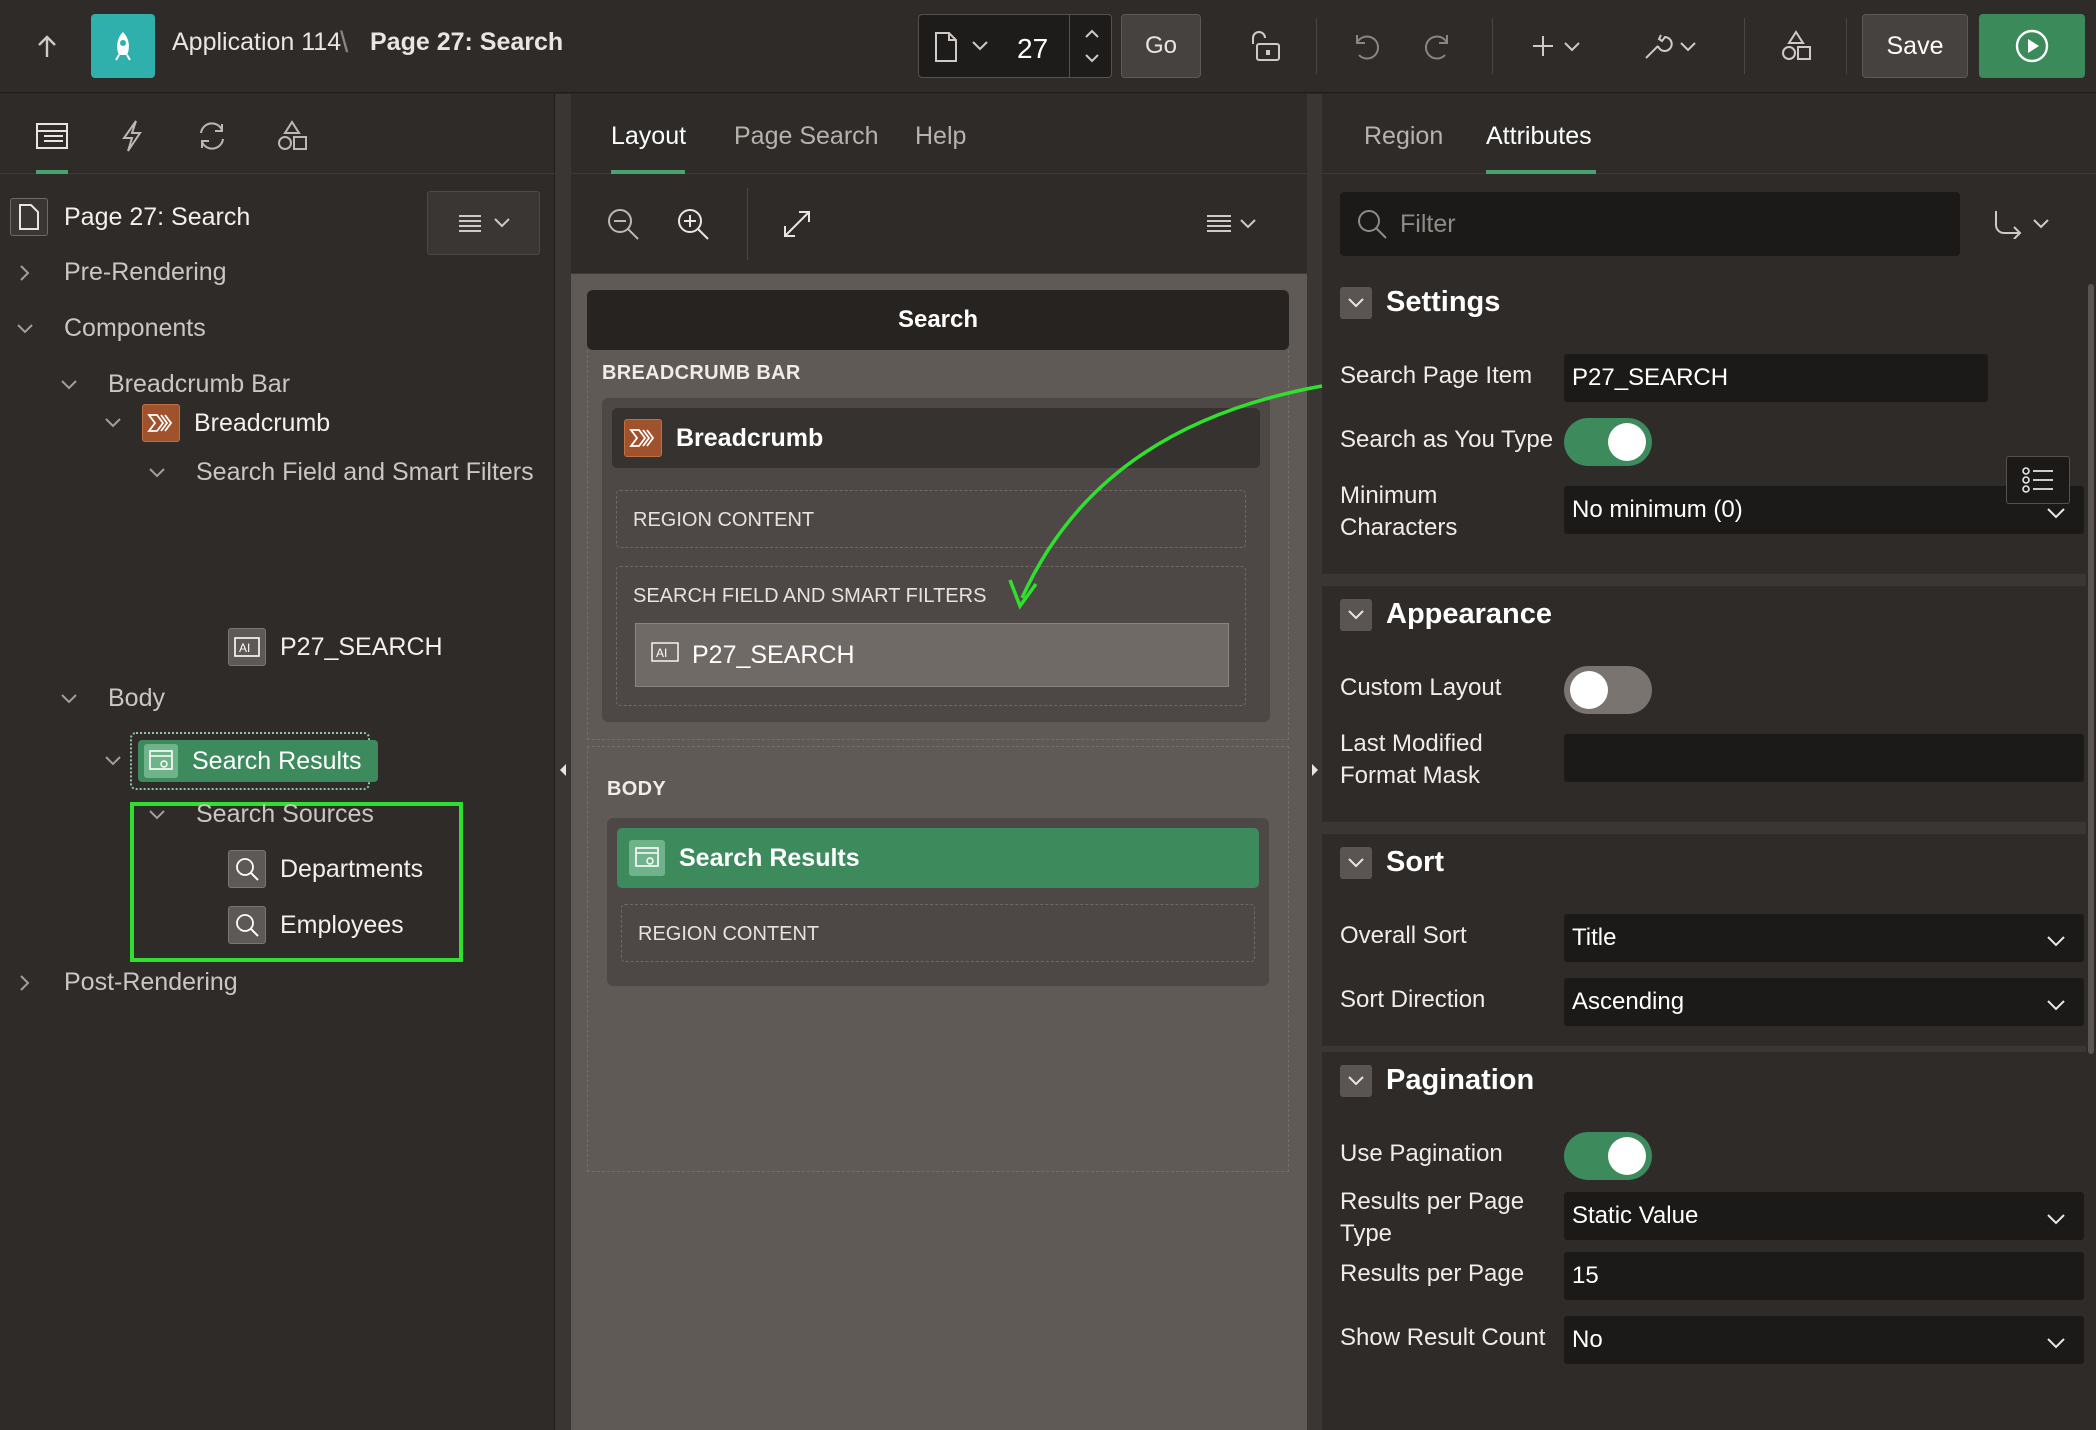  Describe the element at coordinates (2027, 224) in the screenshot. I see `go-to-group-button` at that location.